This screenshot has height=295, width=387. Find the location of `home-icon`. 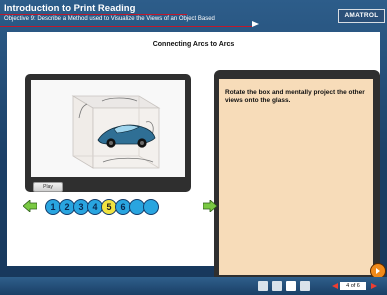

home-icon is located at coordinates (263, 286).